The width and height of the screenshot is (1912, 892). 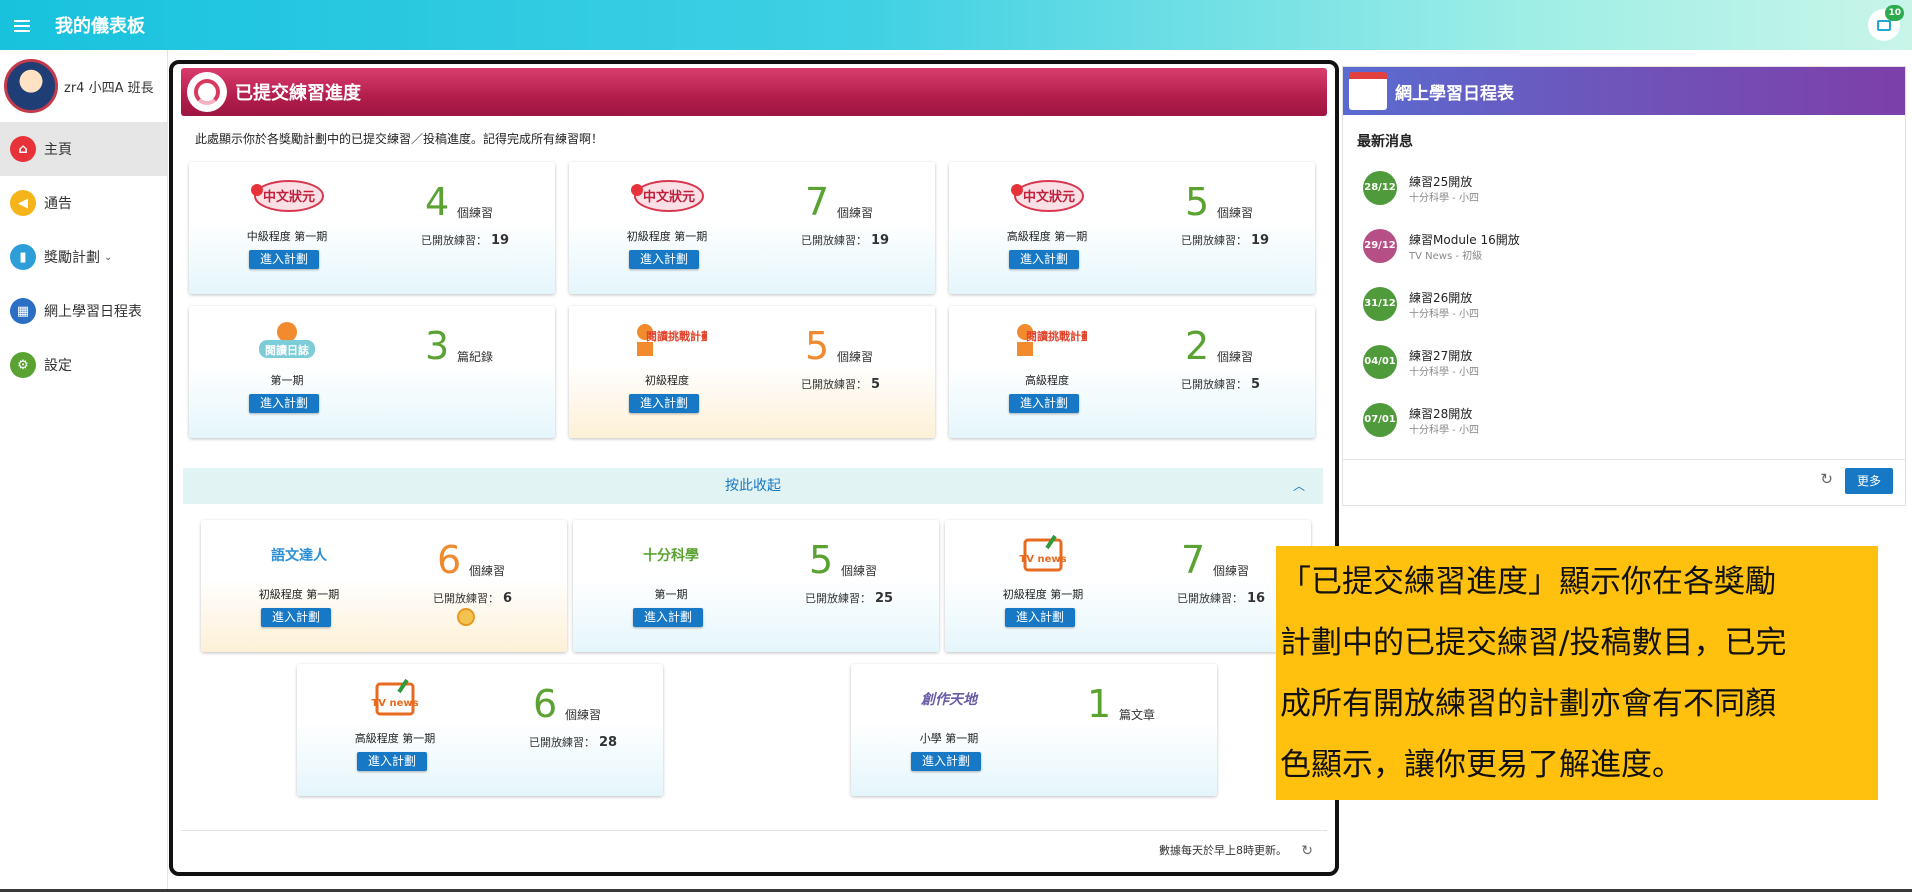 I want to click on count-unit: 篇文章, so click(x=1137, y=715).